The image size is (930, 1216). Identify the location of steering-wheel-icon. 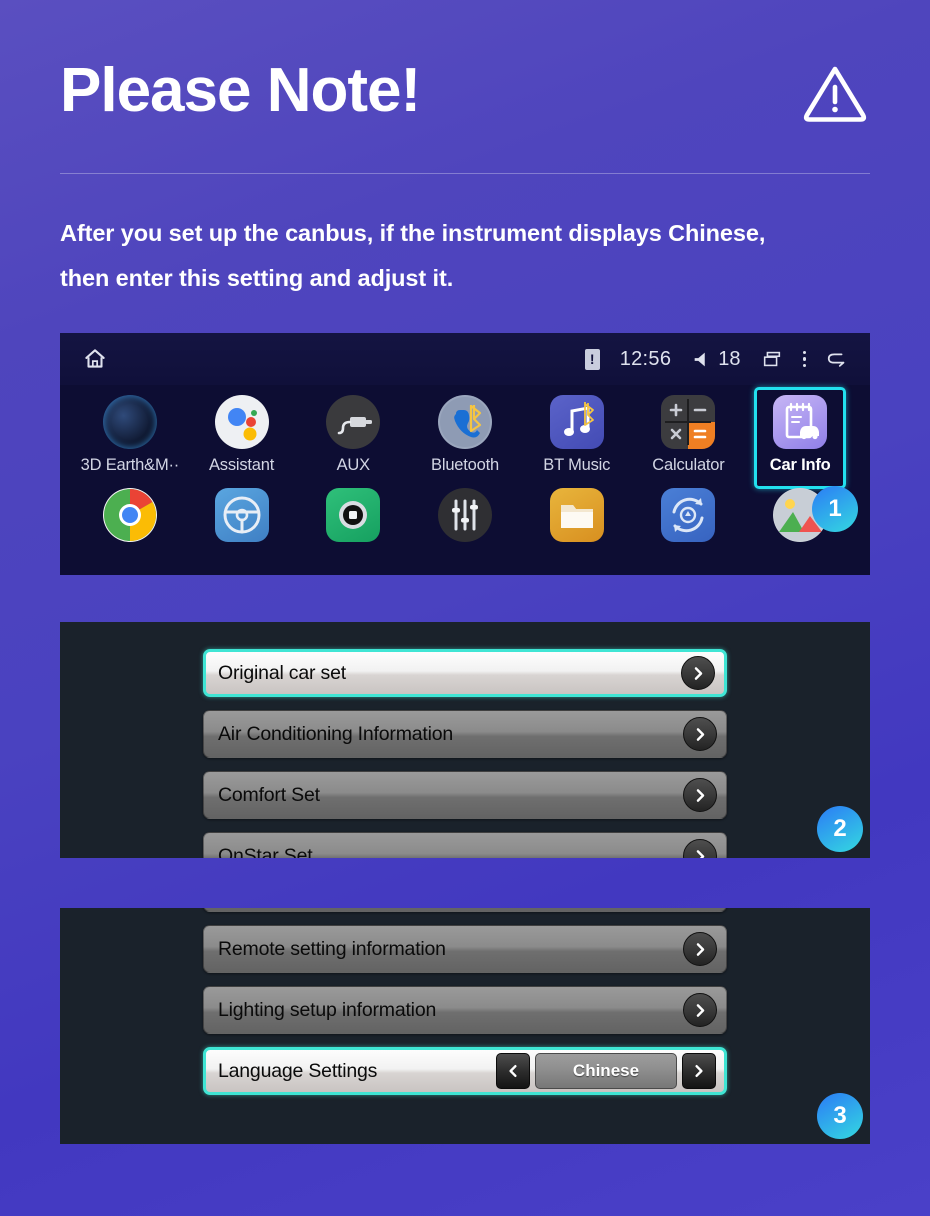
(241, 515).